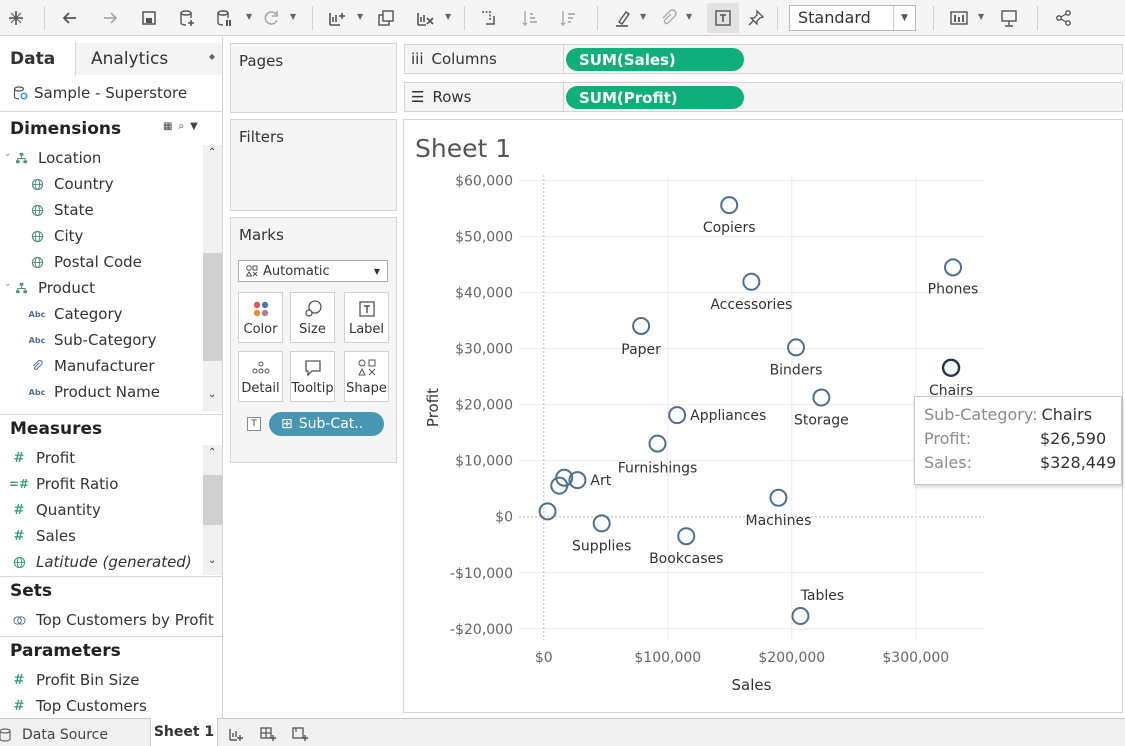 This screenshot has width=1125, height=746. What do you see at coordinates (313, 271) in the screenshot?
I see `mark-type-select: Automatic ▼` at bounding box center [313, 271].